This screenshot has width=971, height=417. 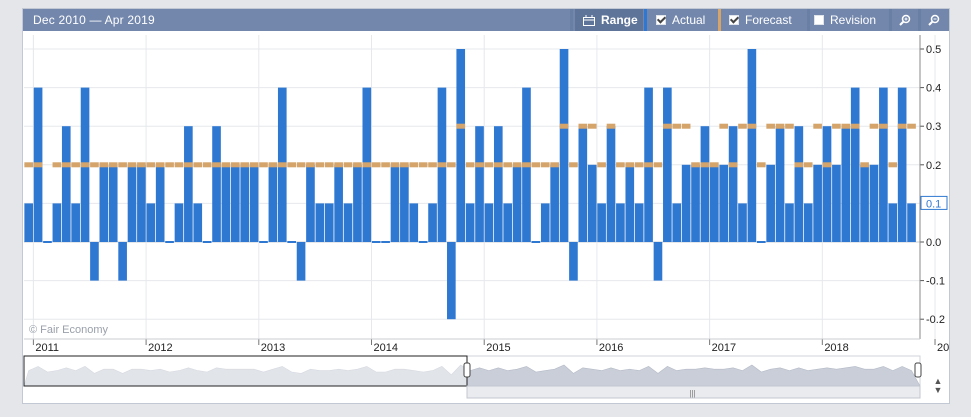 What do you see at coordinates (693, 393) in the screenshot?
I see `scrollbar-grip: |||` at bounding box center [693, 393].